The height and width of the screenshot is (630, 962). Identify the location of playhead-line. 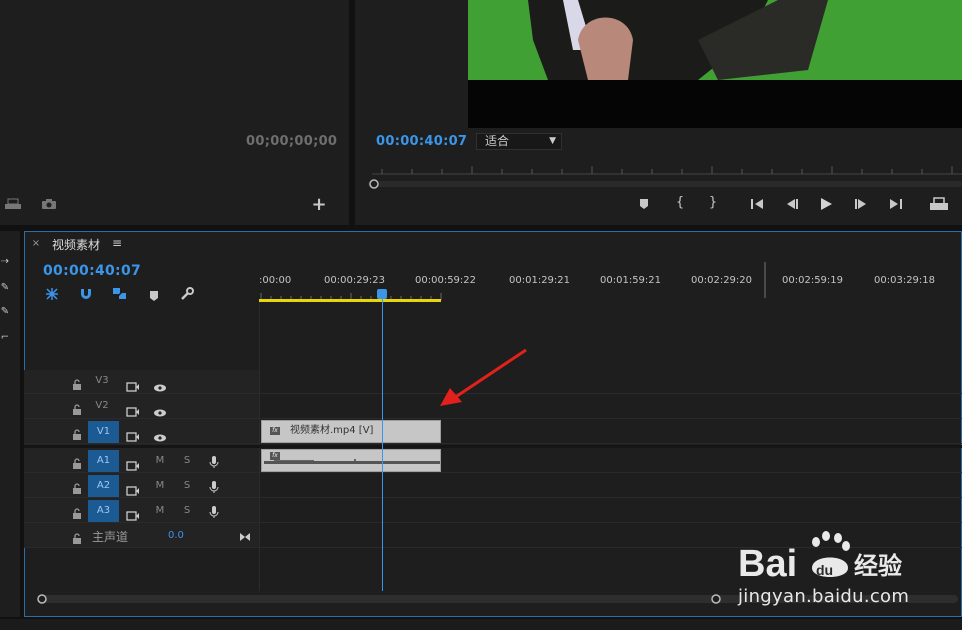
(382, 443).